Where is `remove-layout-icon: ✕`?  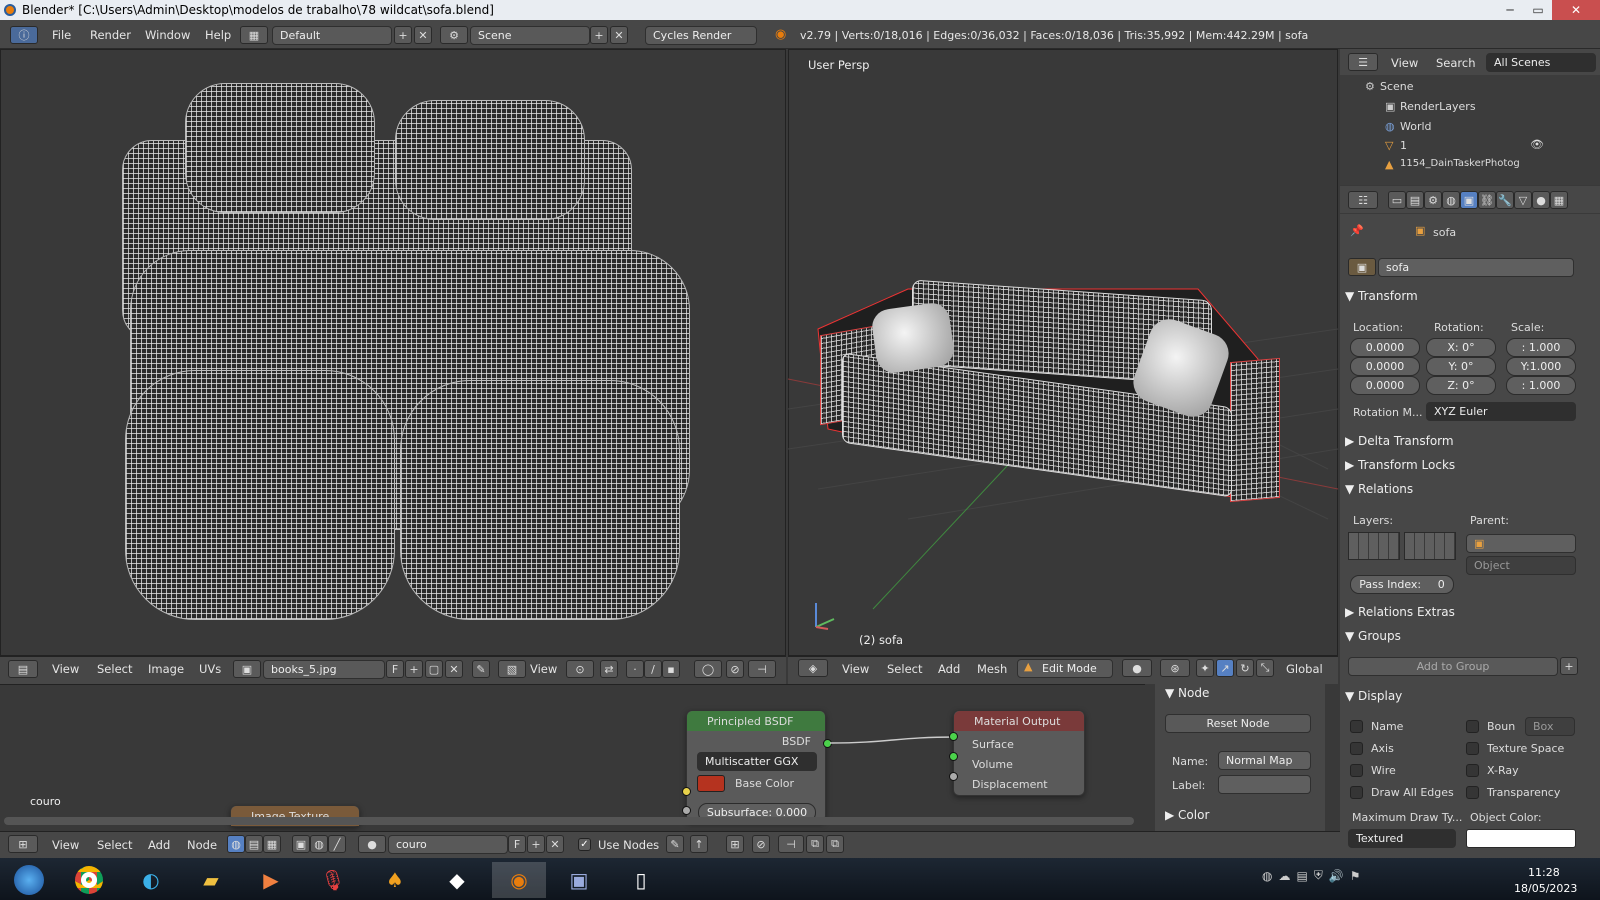 remove-layout-icon: ✕ is located at coordinates (423, 35).